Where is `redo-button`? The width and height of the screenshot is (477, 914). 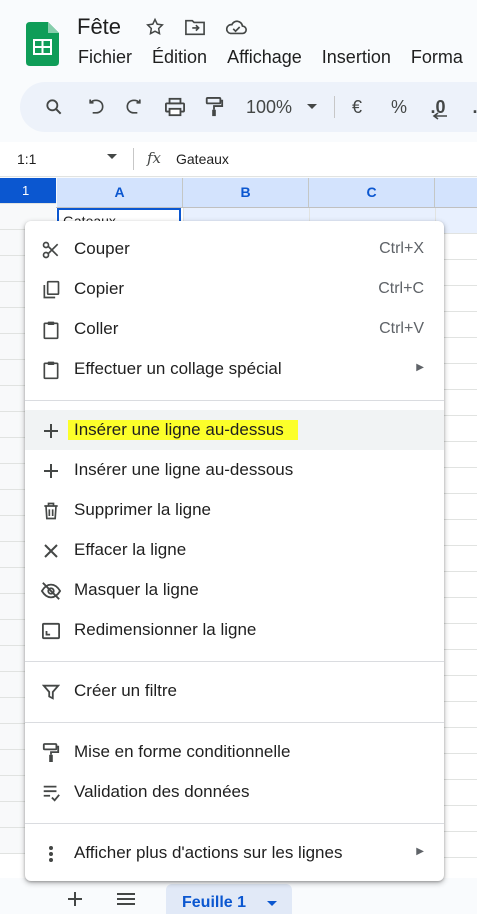
redo-button is located at coordinates (134, 107).